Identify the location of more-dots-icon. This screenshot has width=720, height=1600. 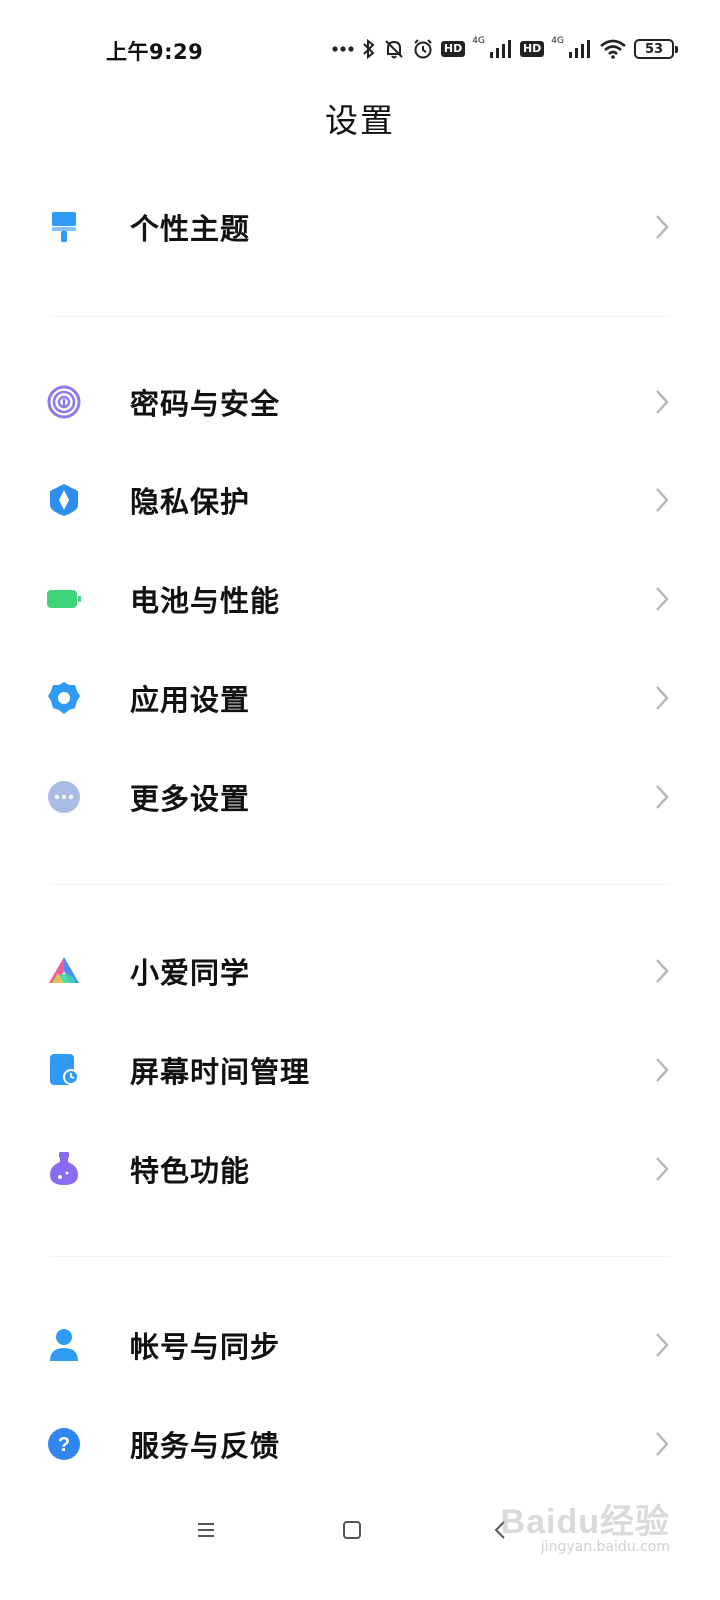
(64, 797).